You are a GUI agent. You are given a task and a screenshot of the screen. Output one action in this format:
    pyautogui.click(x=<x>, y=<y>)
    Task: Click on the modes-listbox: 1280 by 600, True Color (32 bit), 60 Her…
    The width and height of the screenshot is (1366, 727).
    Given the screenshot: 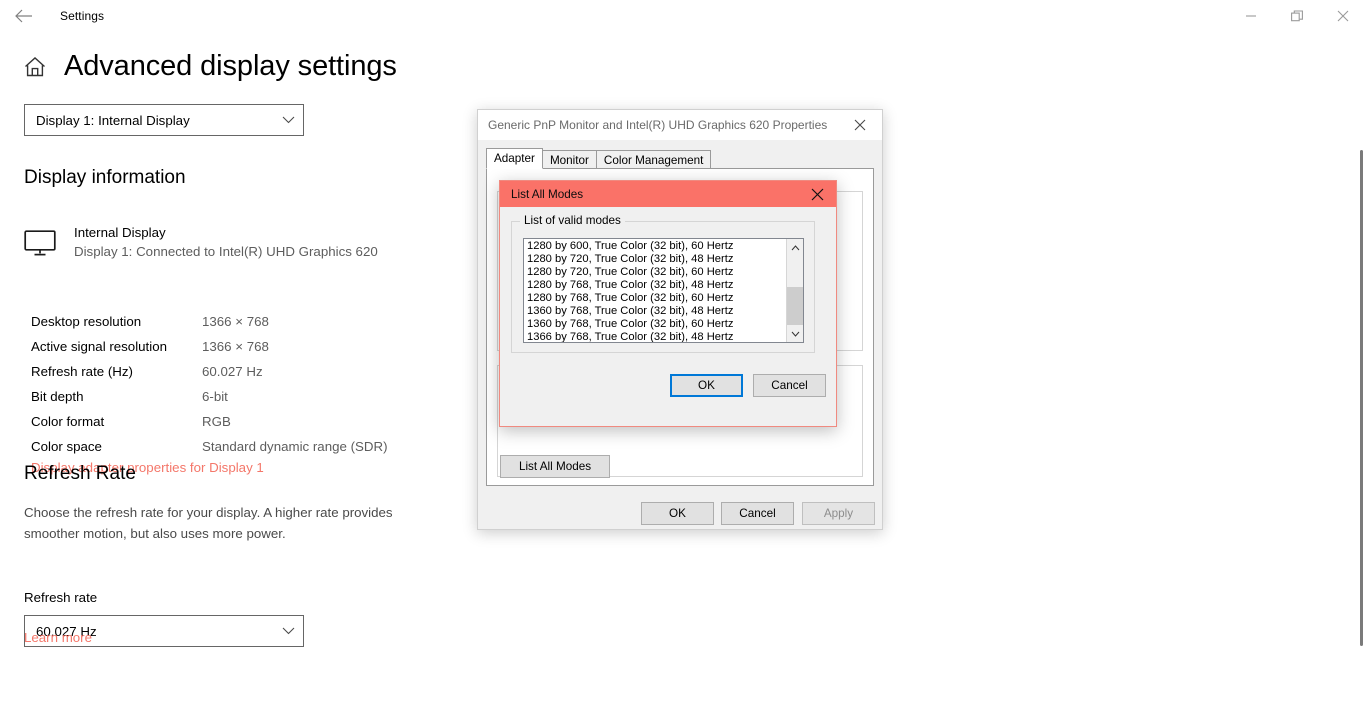 What is the action you would take?
    pyautogui.click(x=663, y=290)
    